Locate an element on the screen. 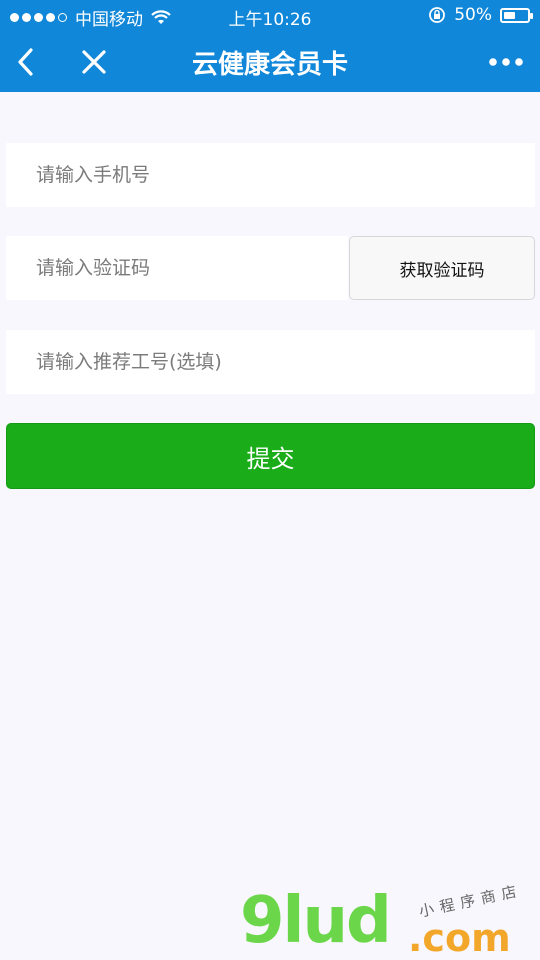  more-dots-icon is located at coordinates (506, 62).